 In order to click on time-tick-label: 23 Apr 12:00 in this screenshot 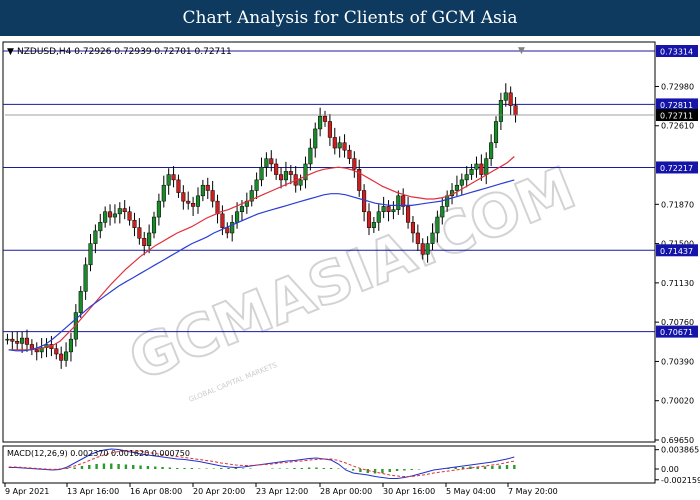, I will do `click(282, 491)`.